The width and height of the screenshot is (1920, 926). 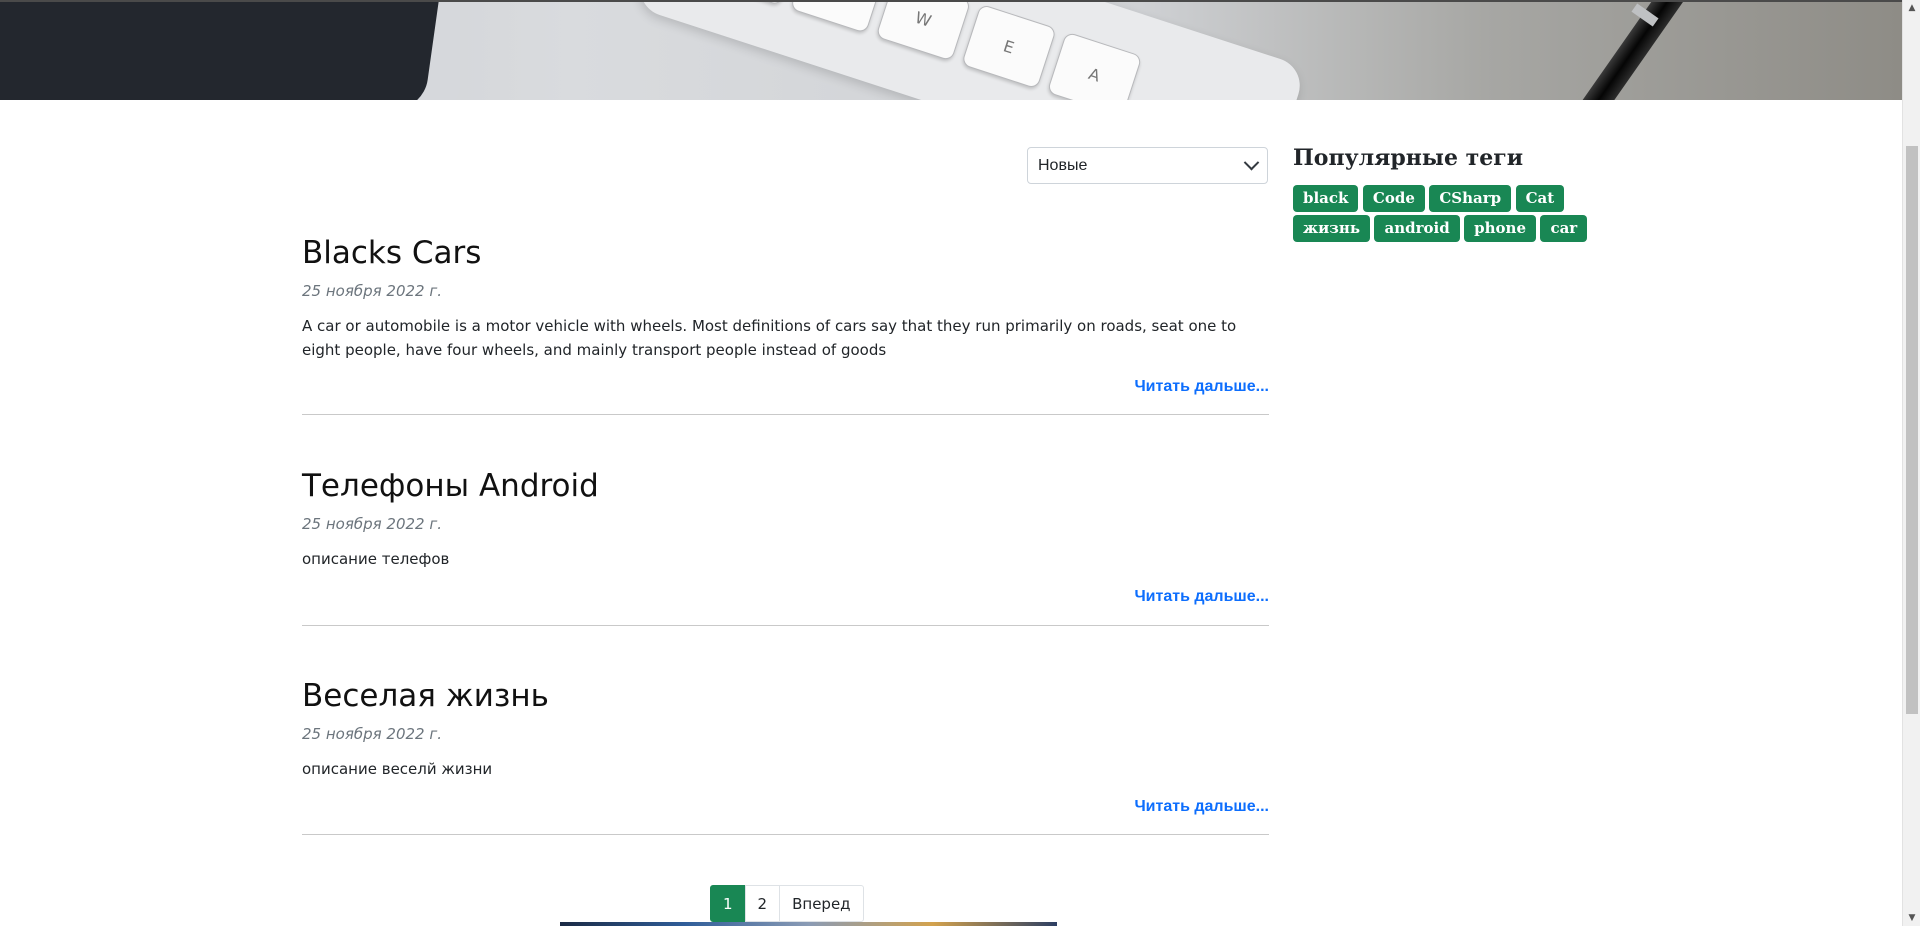 I want to click on tag-phone: phone, so click(x=1500, y=228).